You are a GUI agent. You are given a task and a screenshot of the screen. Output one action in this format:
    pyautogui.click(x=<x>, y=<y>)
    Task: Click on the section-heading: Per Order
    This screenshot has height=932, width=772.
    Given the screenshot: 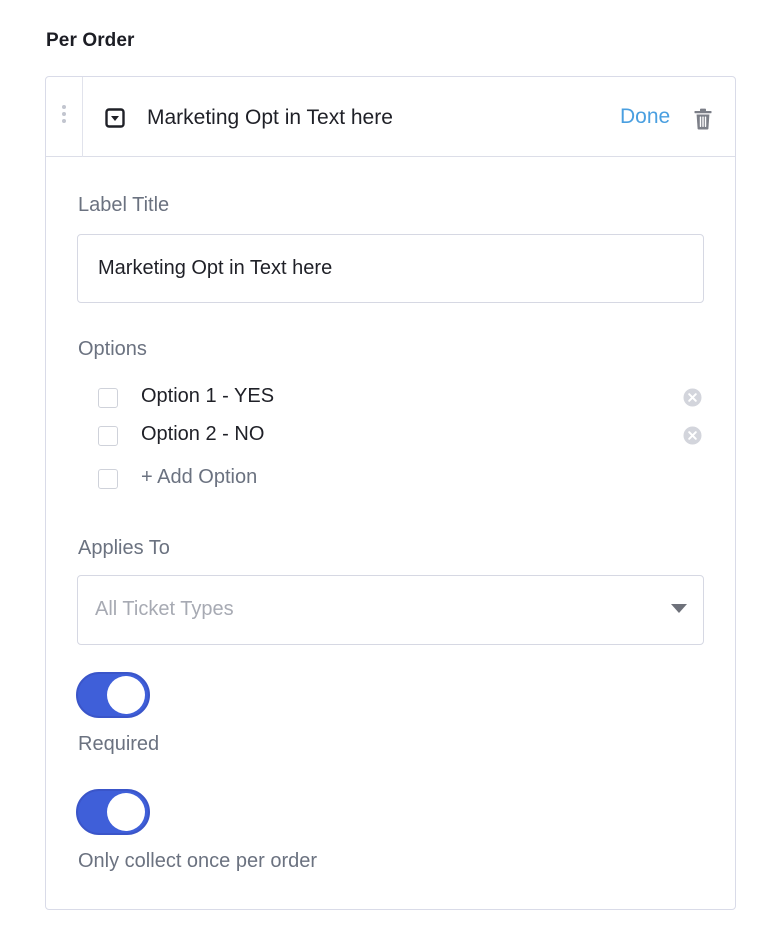 What is the action you would take?
    pyautogui.click(x=90, y=40)
    